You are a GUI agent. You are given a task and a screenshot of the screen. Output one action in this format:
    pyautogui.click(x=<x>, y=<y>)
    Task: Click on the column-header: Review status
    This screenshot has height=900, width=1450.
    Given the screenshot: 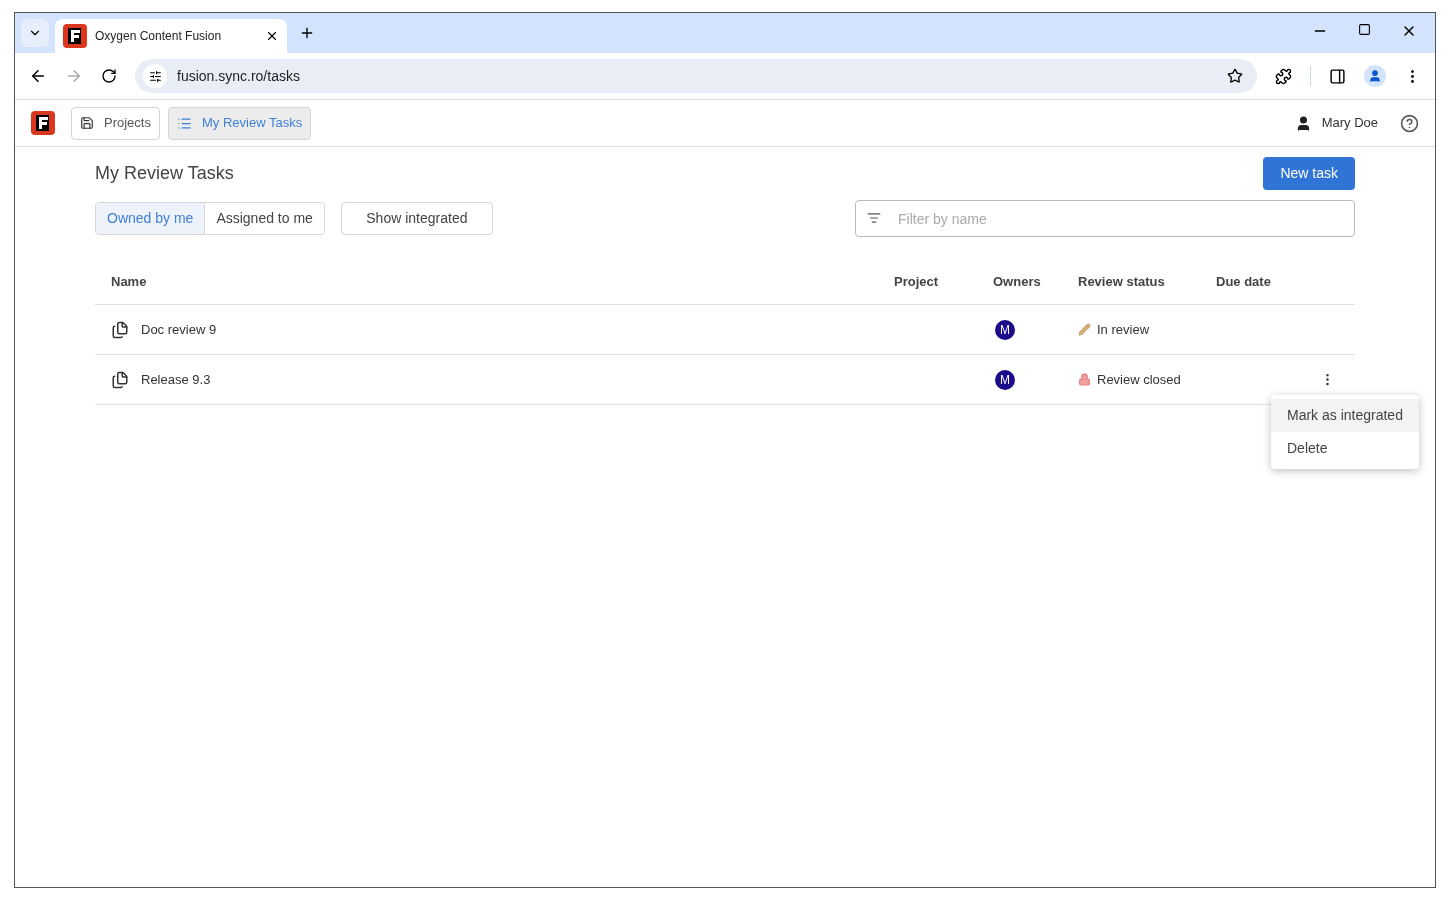 What is the action you would take?
    pyautogui.click(x=1121, y=281)
    